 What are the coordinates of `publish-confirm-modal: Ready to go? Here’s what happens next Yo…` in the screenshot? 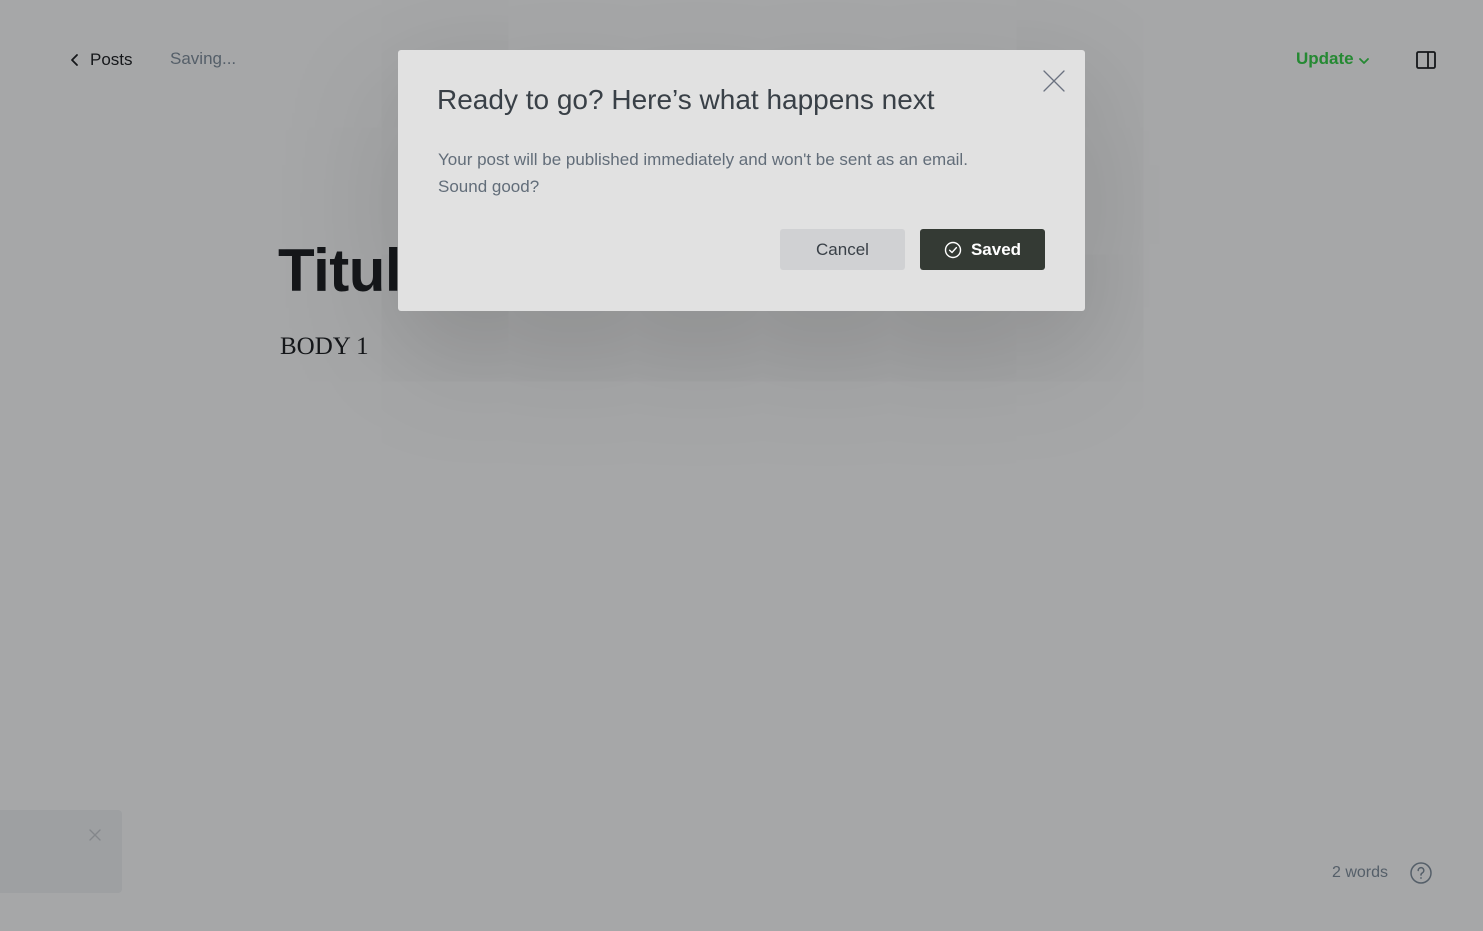 It's located at (741, 180).